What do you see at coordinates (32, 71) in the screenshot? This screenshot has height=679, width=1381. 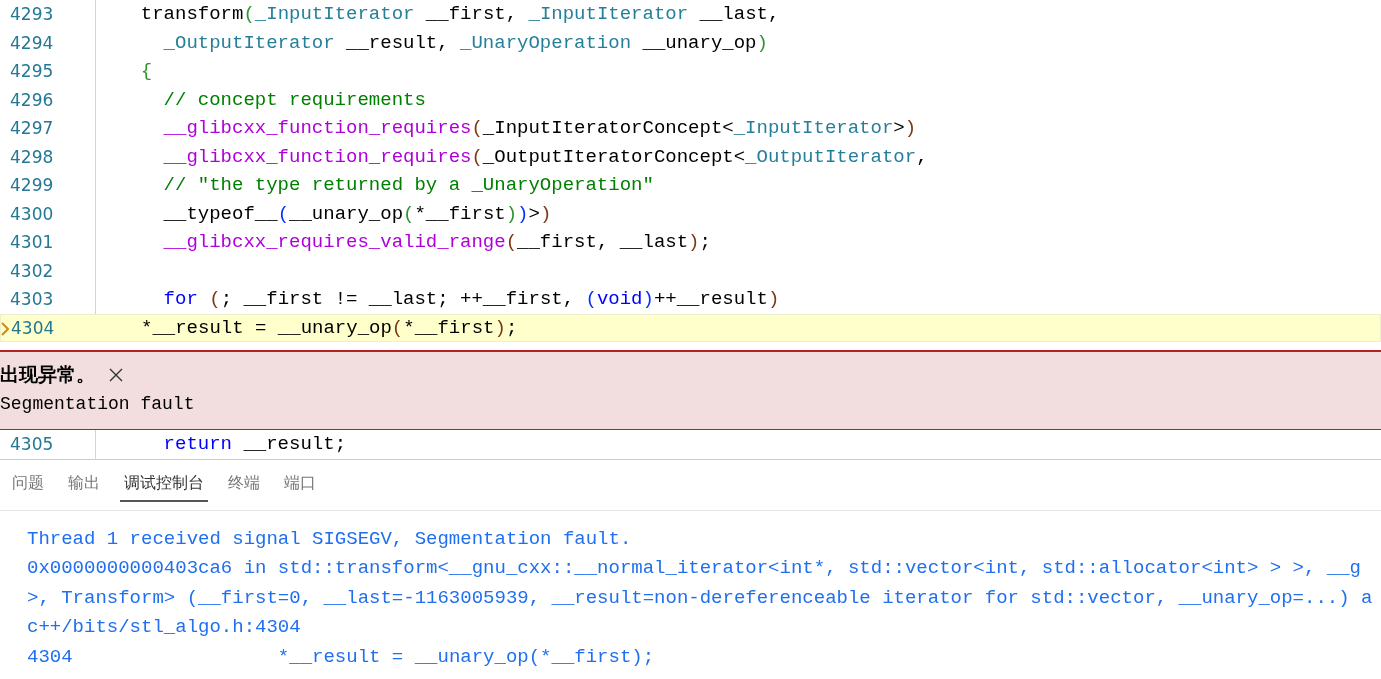 I see `line-number: 4295` at bounding box center [32, 71].